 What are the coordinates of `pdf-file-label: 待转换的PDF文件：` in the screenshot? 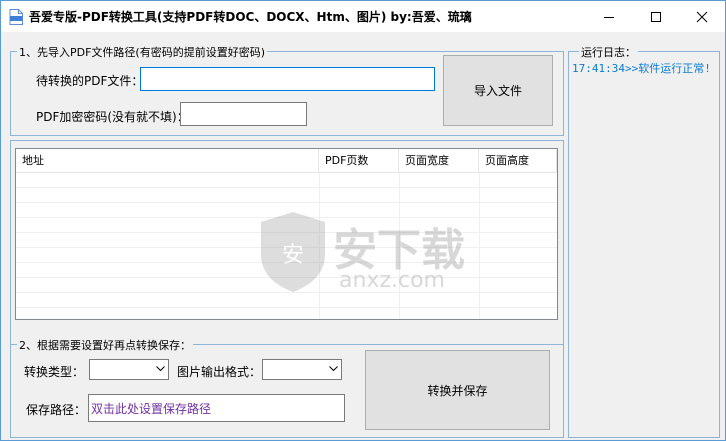 It's located at (90, 81).